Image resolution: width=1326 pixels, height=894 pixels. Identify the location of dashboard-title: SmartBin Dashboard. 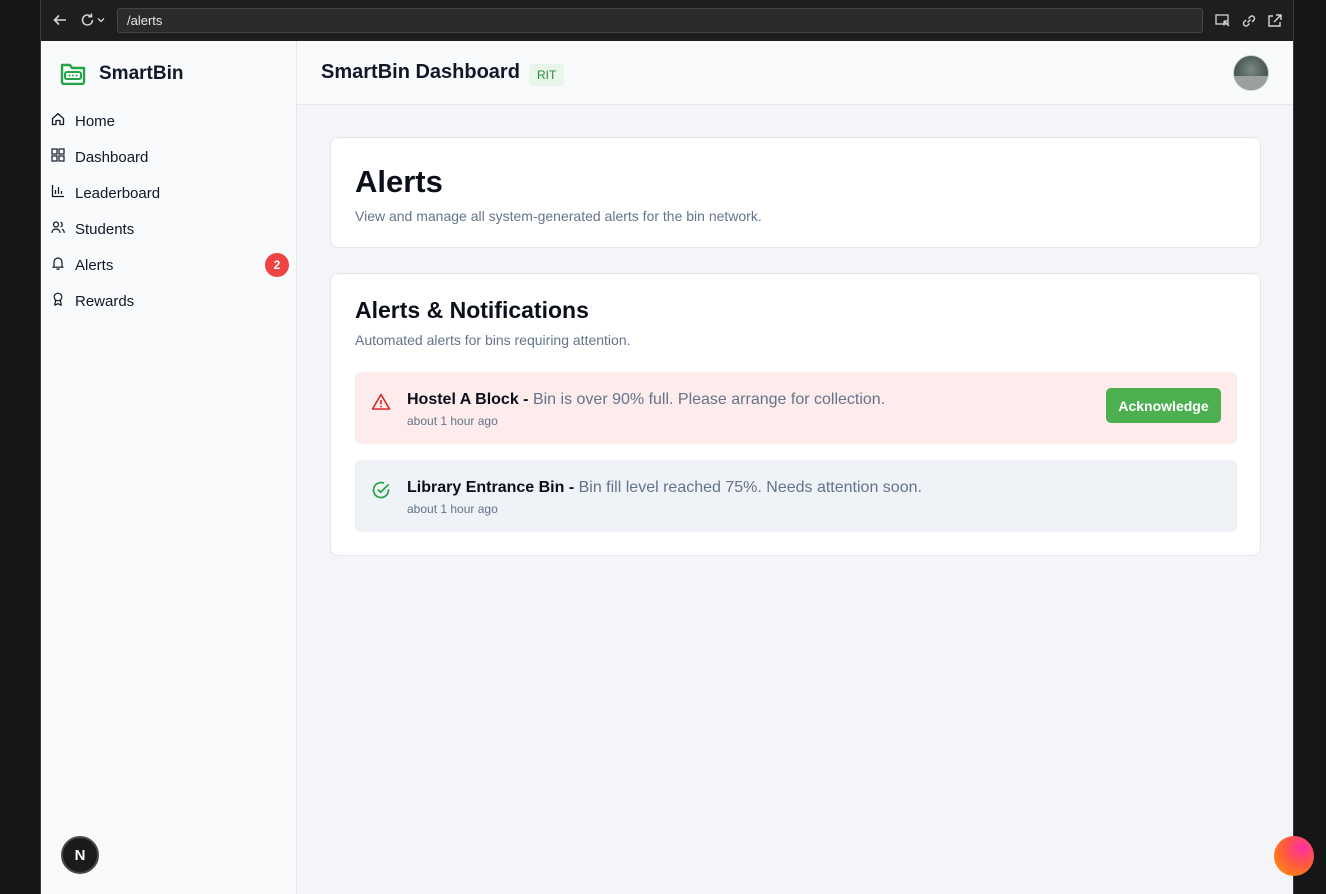
(420, 72).